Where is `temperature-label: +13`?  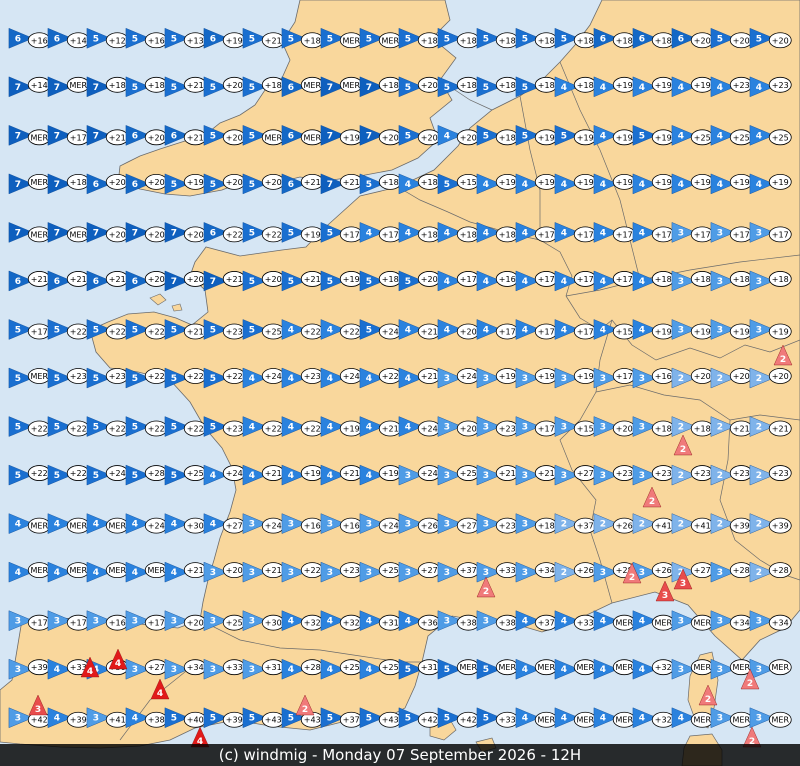 temperature-label: +13 is located at coordinates (195, 40).